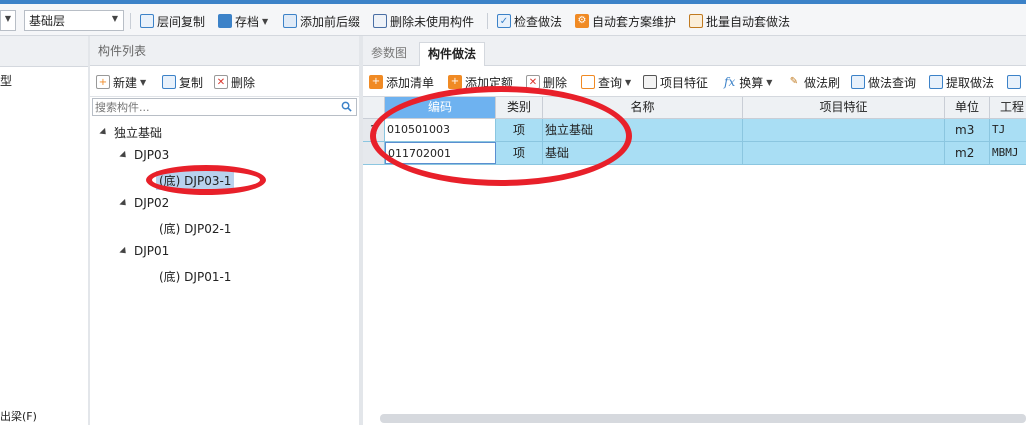  What do you see at coordinates (813, 82) in the screenshot?
I see `method-brush-button: ✎ 做法刷` at bounding box center [813, 82].